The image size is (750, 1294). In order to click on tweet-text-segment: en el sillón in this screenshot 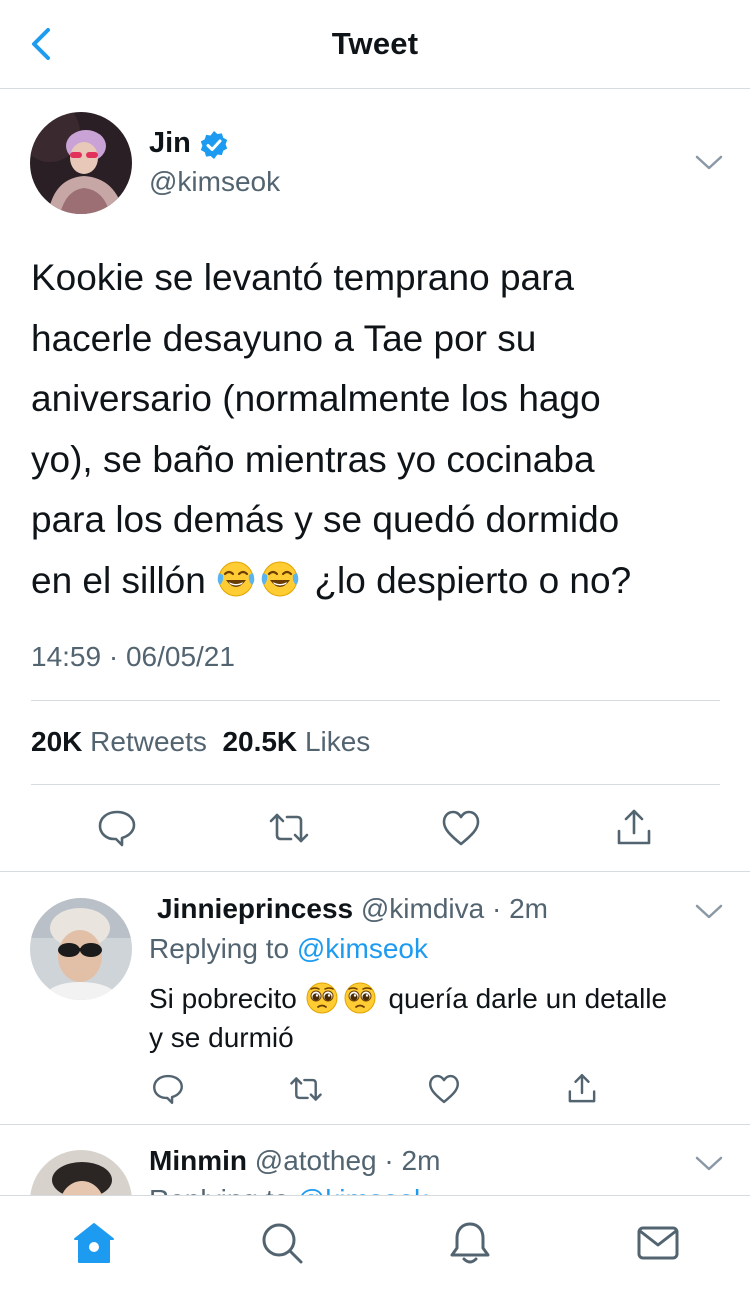, I will do `click(118, 580)`.